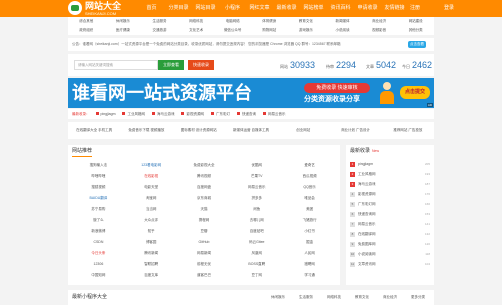 This screenshot has width=502, height=305. Describe the element at coordinates (269, 21) in the screenshot. I see `category-link: 体育健身` at that location.